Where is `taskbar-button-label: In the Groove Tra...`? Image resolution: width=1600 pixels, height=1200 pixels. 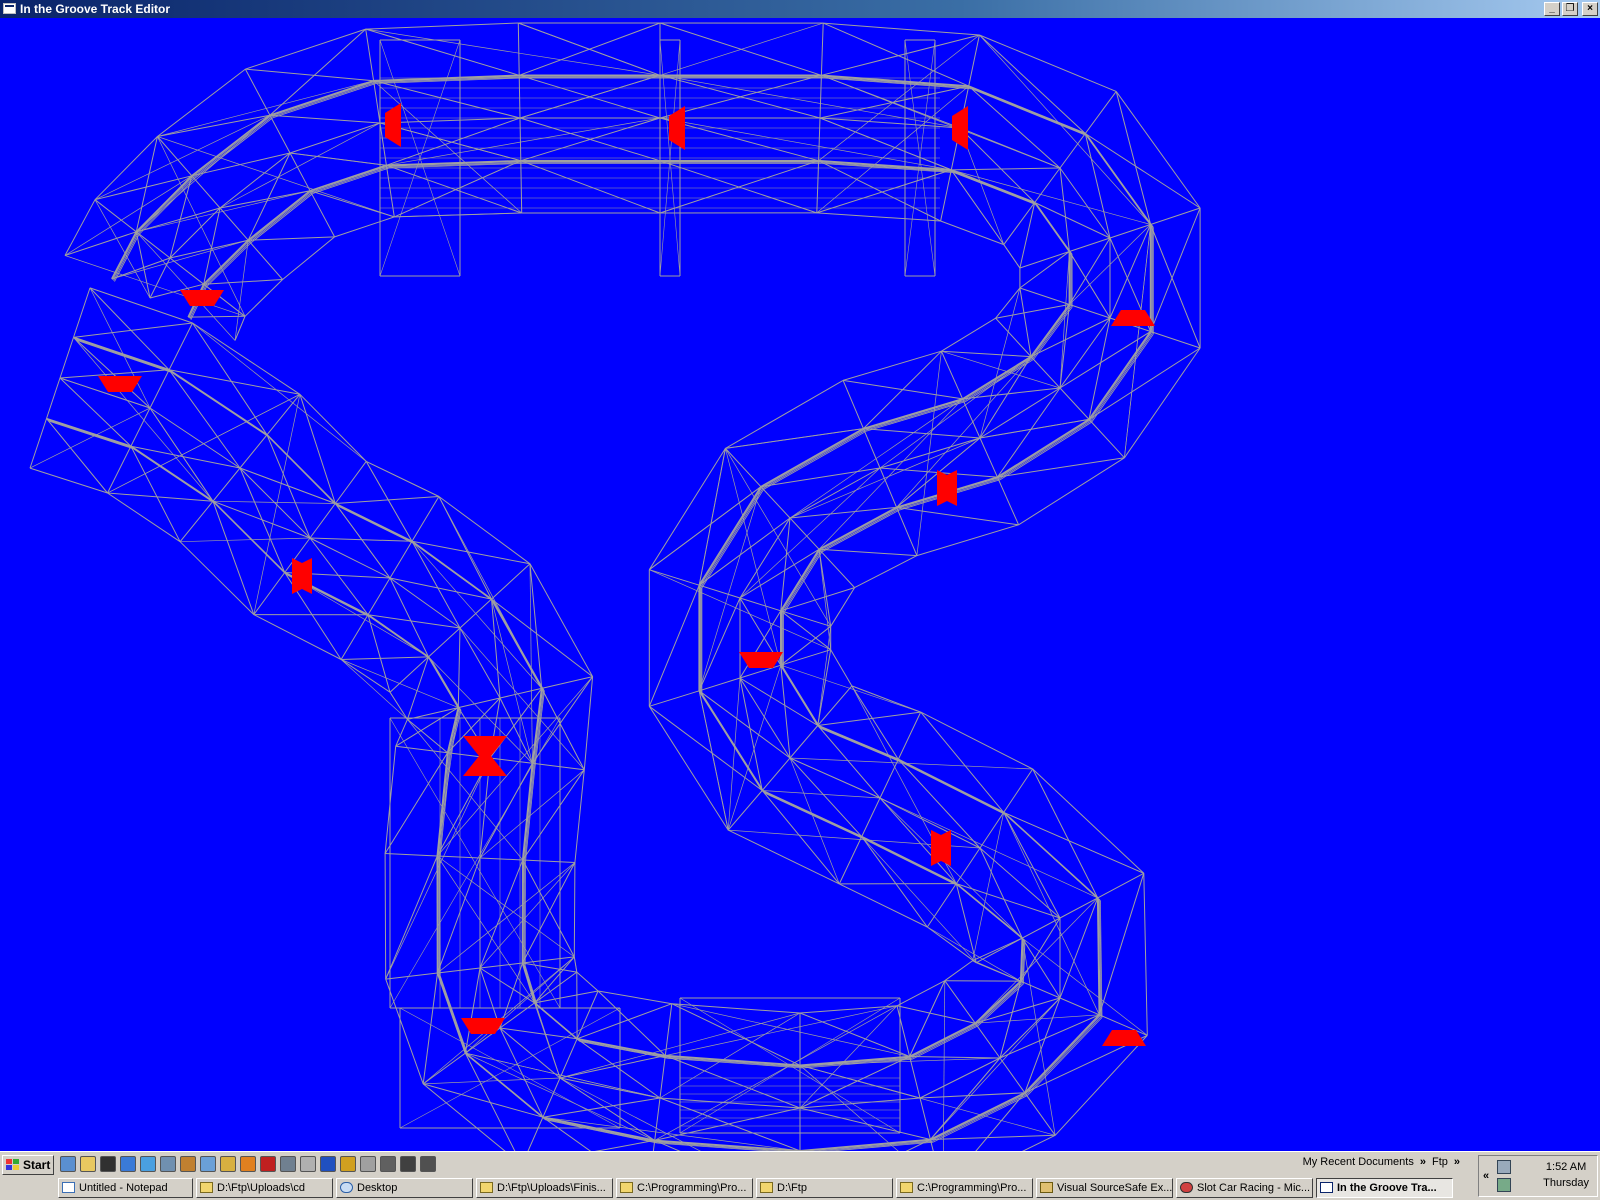
taskbar-button-label: In the Groove Tra... is located at coordinates (1387, 1188).